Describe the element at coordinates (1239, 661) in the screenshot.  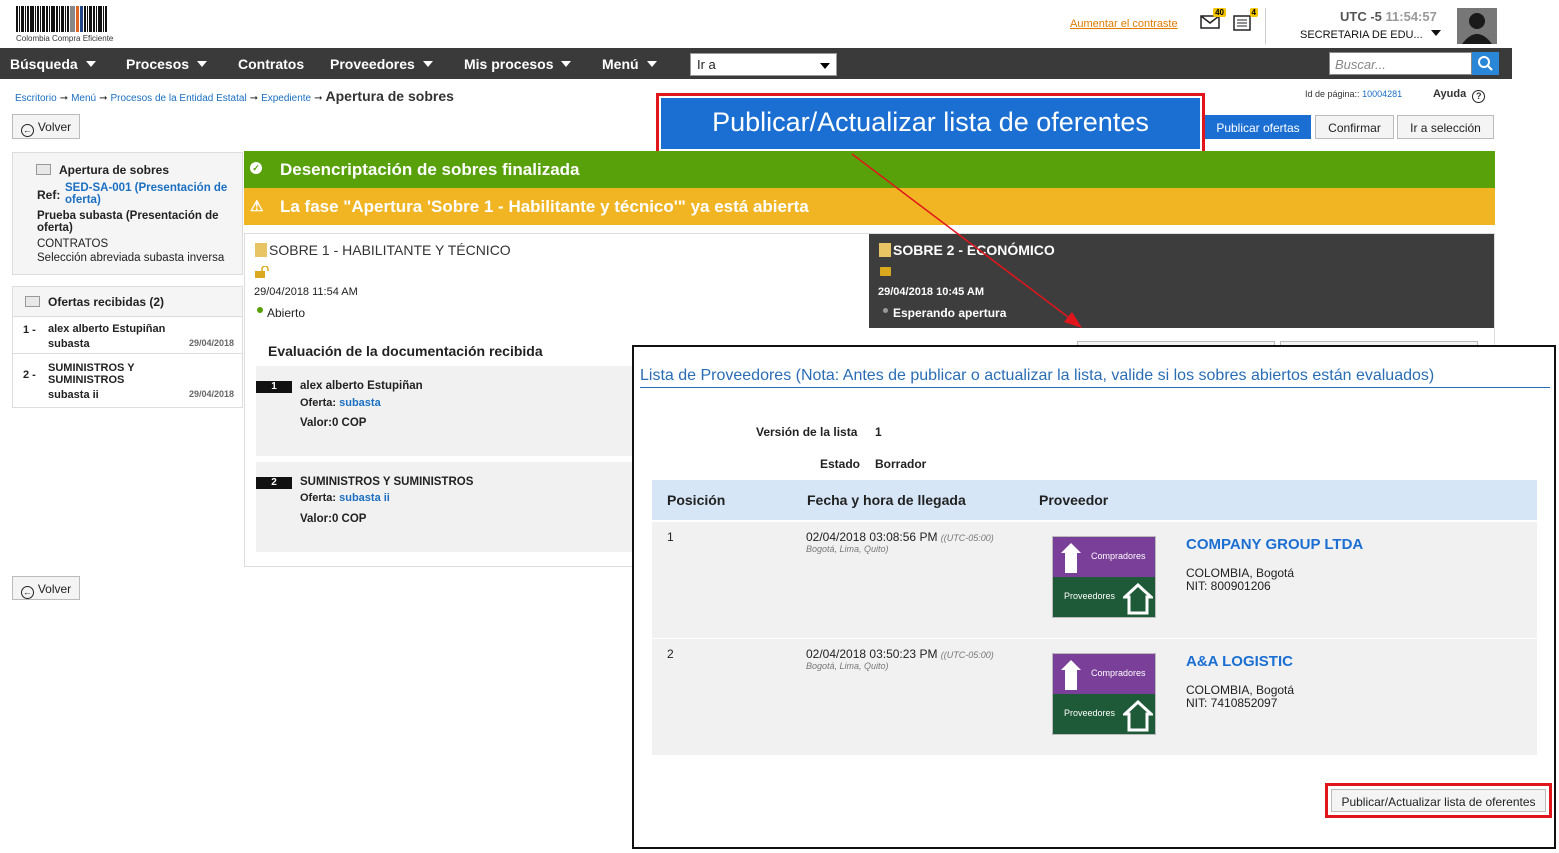
I see `vendor-name-link: A&A LOGISTIC` at that location.